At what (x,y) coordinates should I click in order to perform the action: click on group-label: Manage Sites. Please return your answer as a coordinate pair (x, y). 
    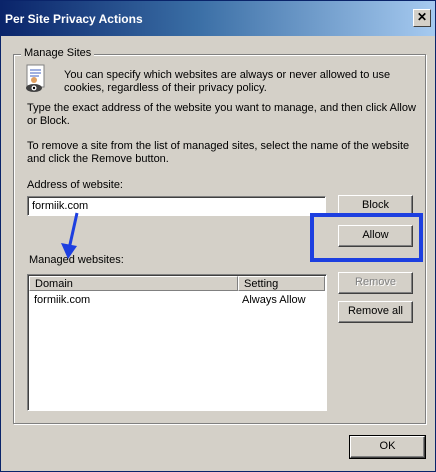
    Looking at the image, I should click on (58, 53).